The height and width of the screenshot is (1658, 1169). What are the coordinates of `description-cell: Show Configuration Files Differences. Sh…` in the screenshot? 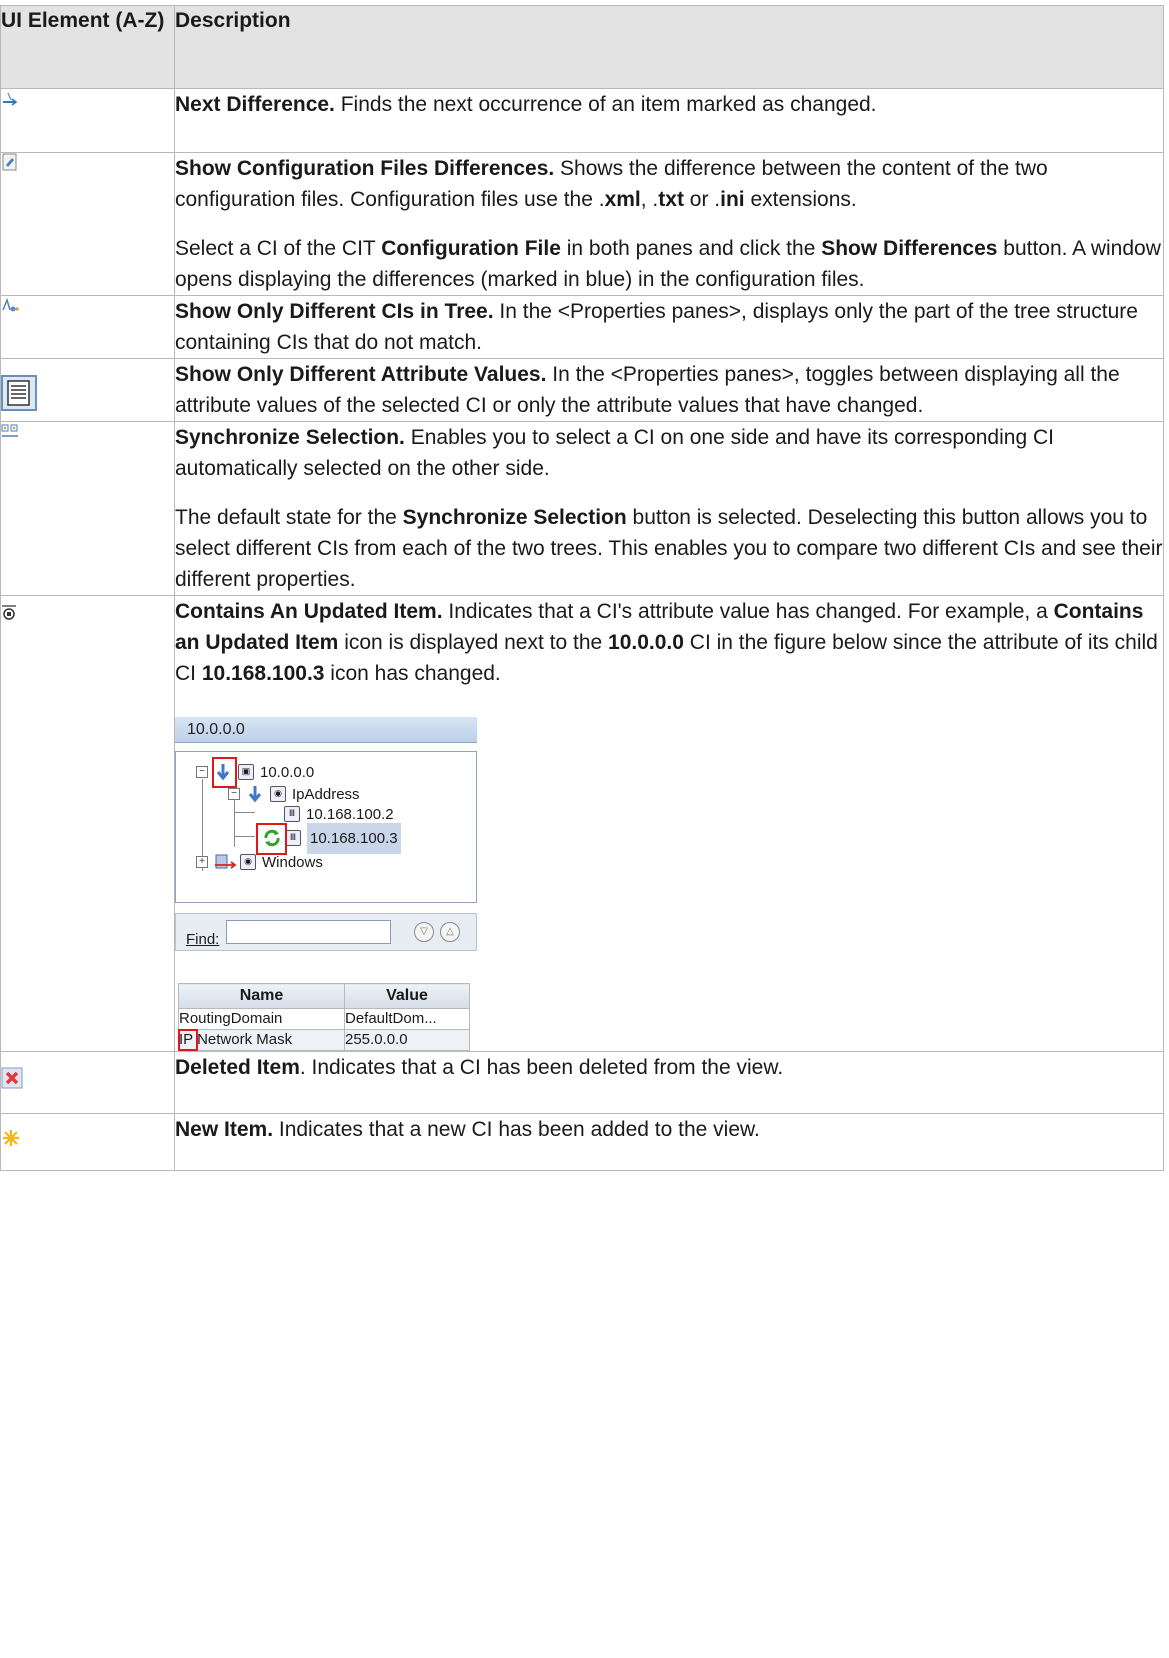 It's located at (669, 224).